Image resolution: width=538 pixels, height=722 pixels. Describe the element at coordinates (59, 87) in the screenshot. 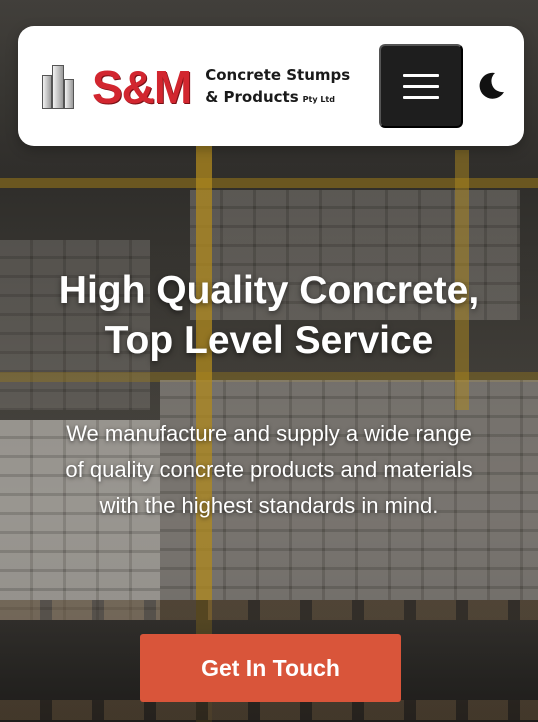

I see `concrete-stumps-logo-icon` at that location.